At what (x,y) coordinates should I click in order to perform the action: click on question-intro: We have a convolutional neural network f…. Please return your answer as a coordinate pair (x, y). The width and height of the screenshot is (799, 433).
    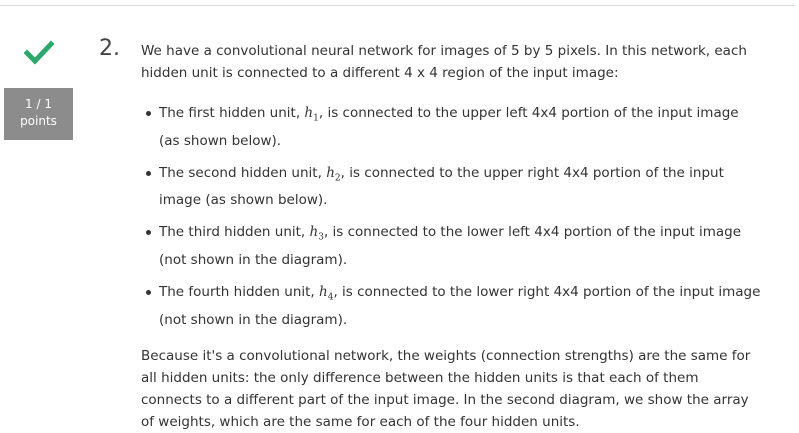
    Looking at the image, I should click on (444, 62).